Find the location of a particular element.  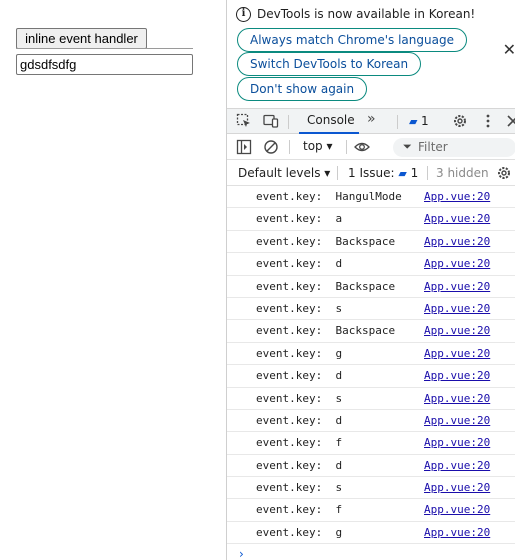

more-tabs-icon: » is located at coordinates (371, 119).